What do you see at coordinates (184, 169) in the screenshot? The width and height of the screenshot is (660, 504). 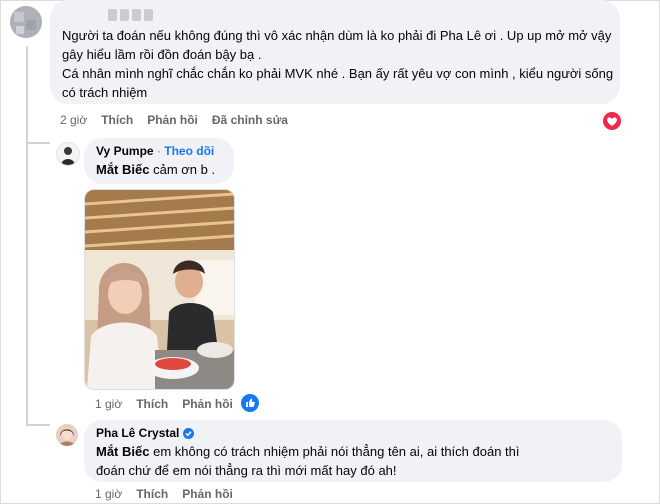 I see `reply-text: cảm ơn b .` at bounding box center [184, 169].